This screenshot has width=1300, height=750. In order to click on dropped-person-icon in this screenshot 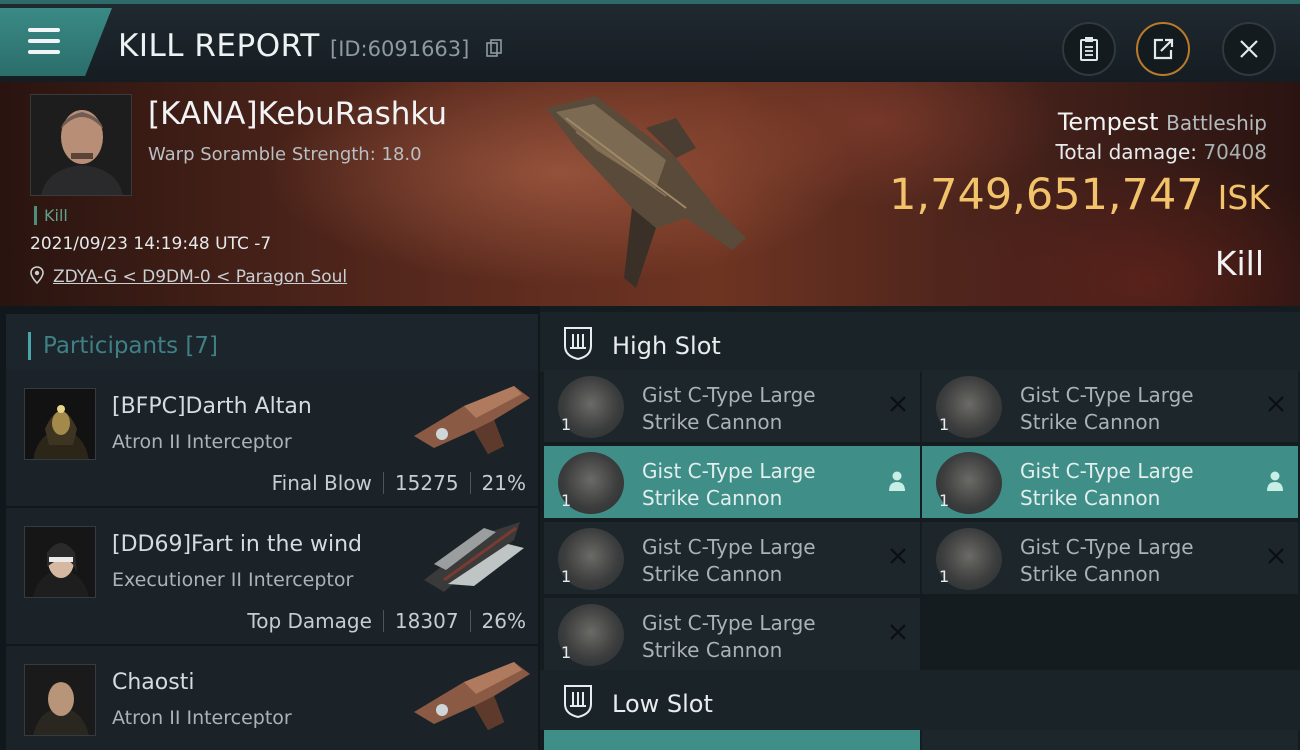, I will do `click(1275, 481)`.